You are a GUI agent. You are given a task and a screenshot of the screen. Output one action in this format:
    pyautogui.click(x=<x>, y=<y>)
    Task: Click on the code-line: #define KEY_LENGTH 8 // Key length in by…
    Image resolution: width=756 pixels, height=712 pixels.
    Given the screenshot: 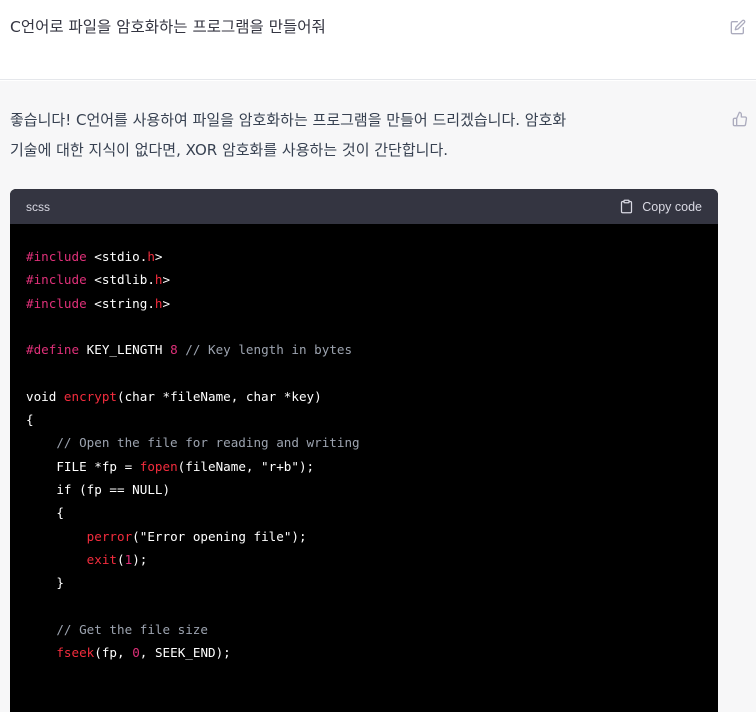 What is the action you would take?
    pyautogui.click(x=364, y=349)
    